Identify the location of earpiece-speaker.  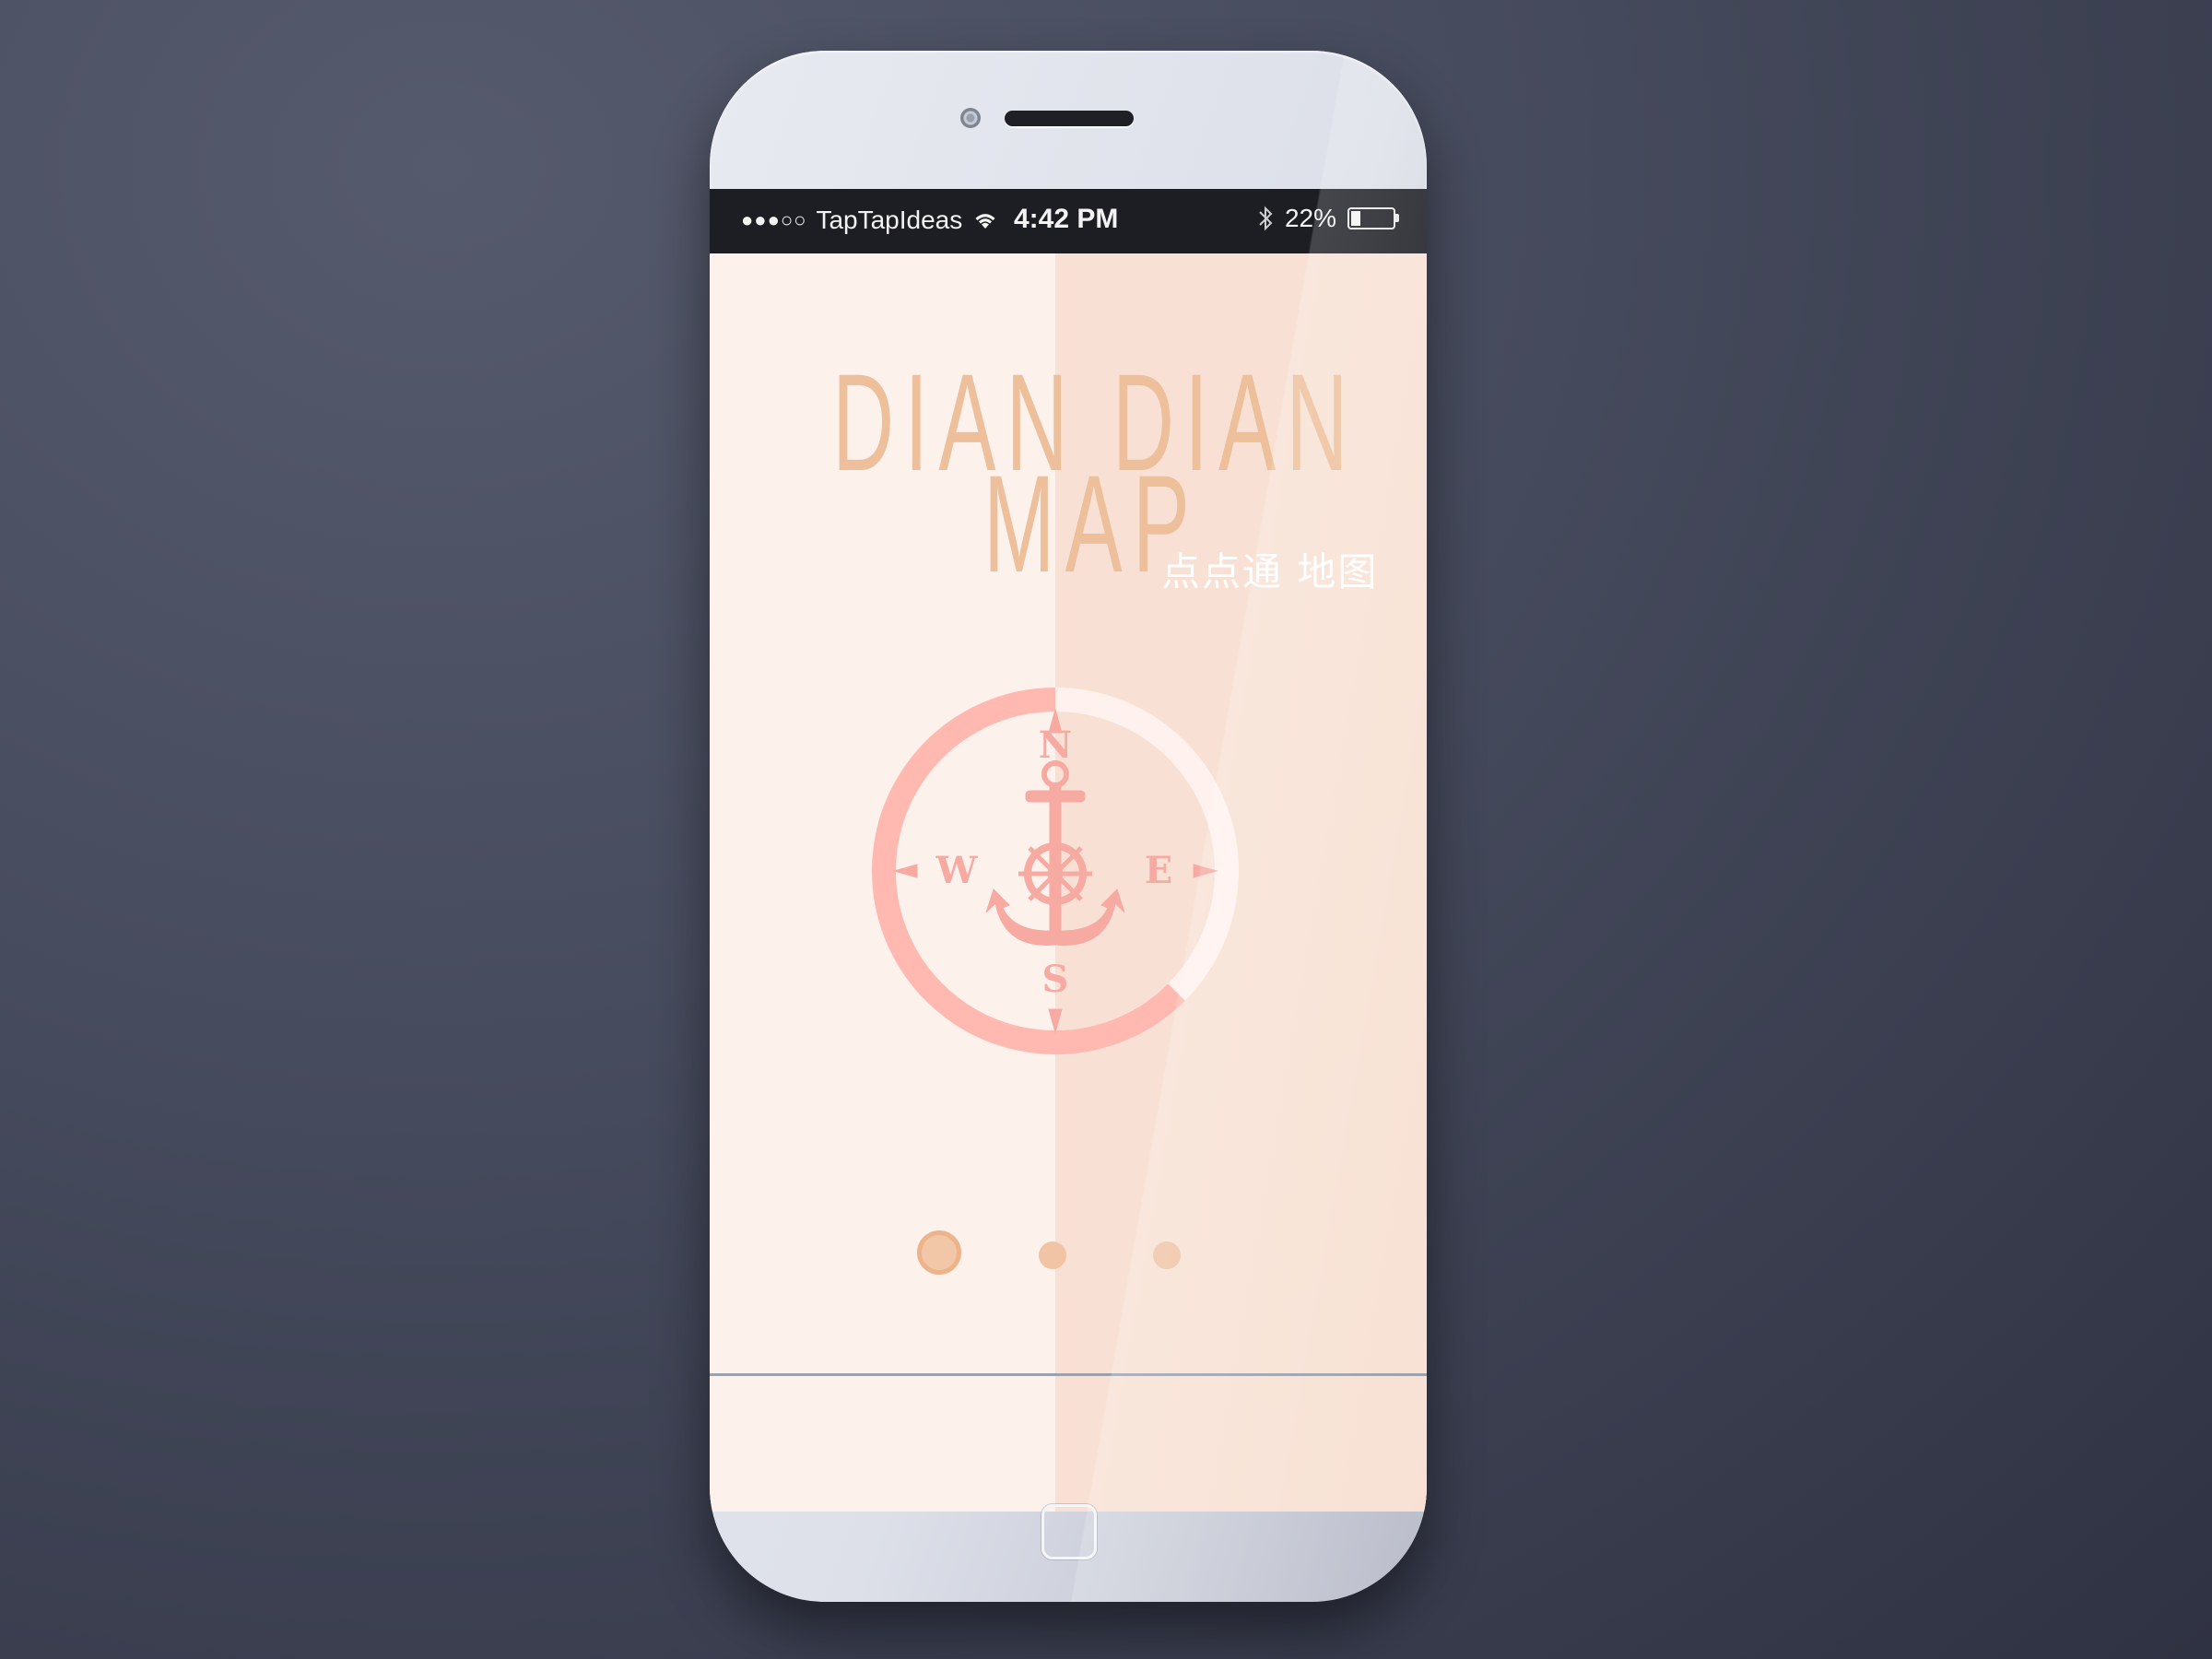
(1069, 118).